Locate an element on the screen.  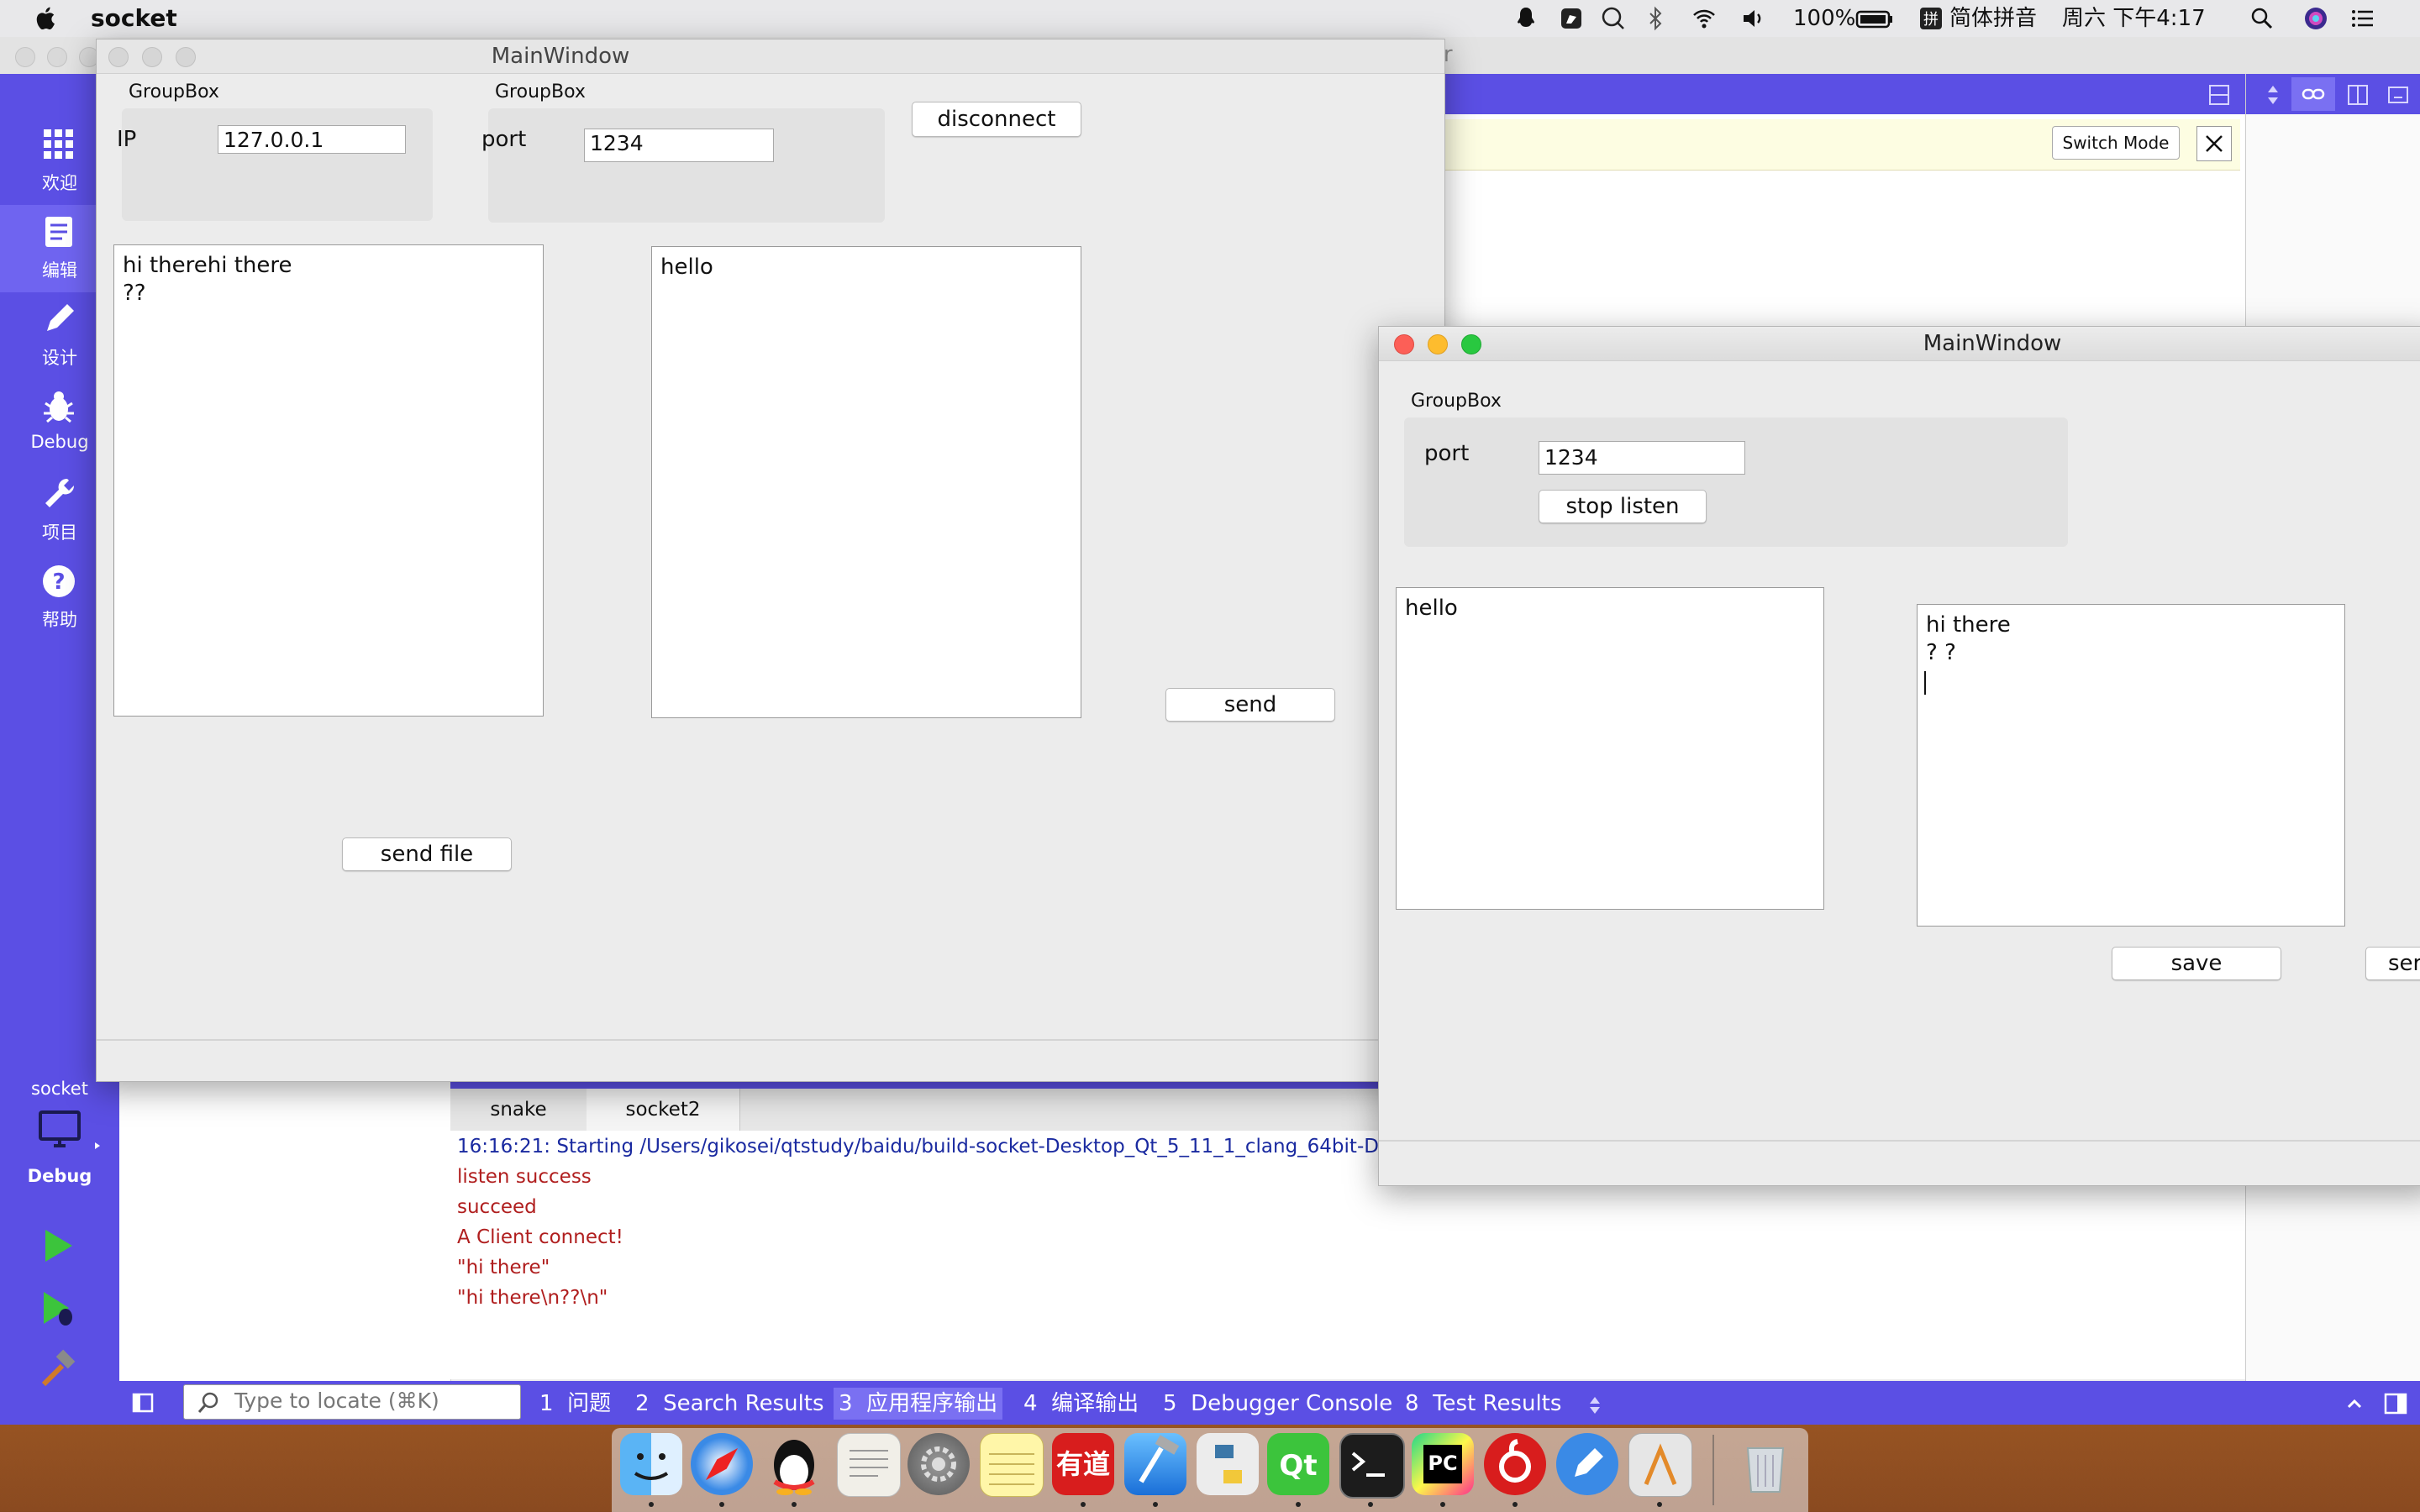
save-button: save is located at coordinates (2196, 963).